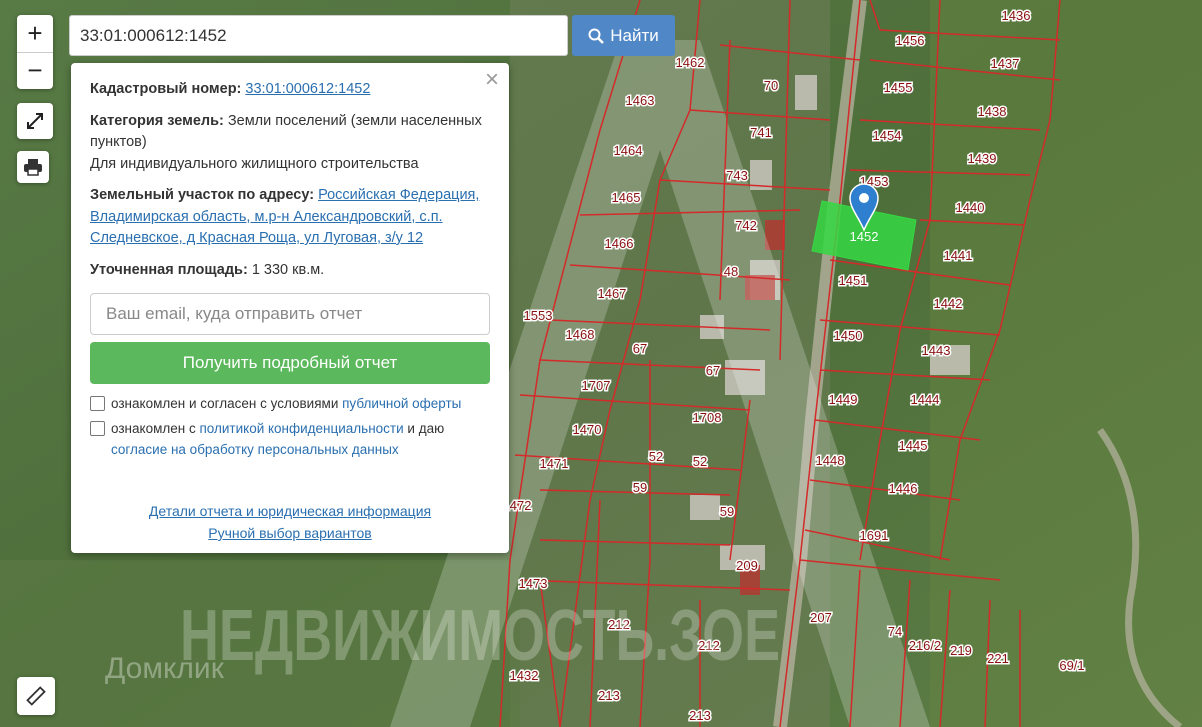 The width and height of the screenshot is (1202, 727). I want to click on print-button, so click(33, 167).